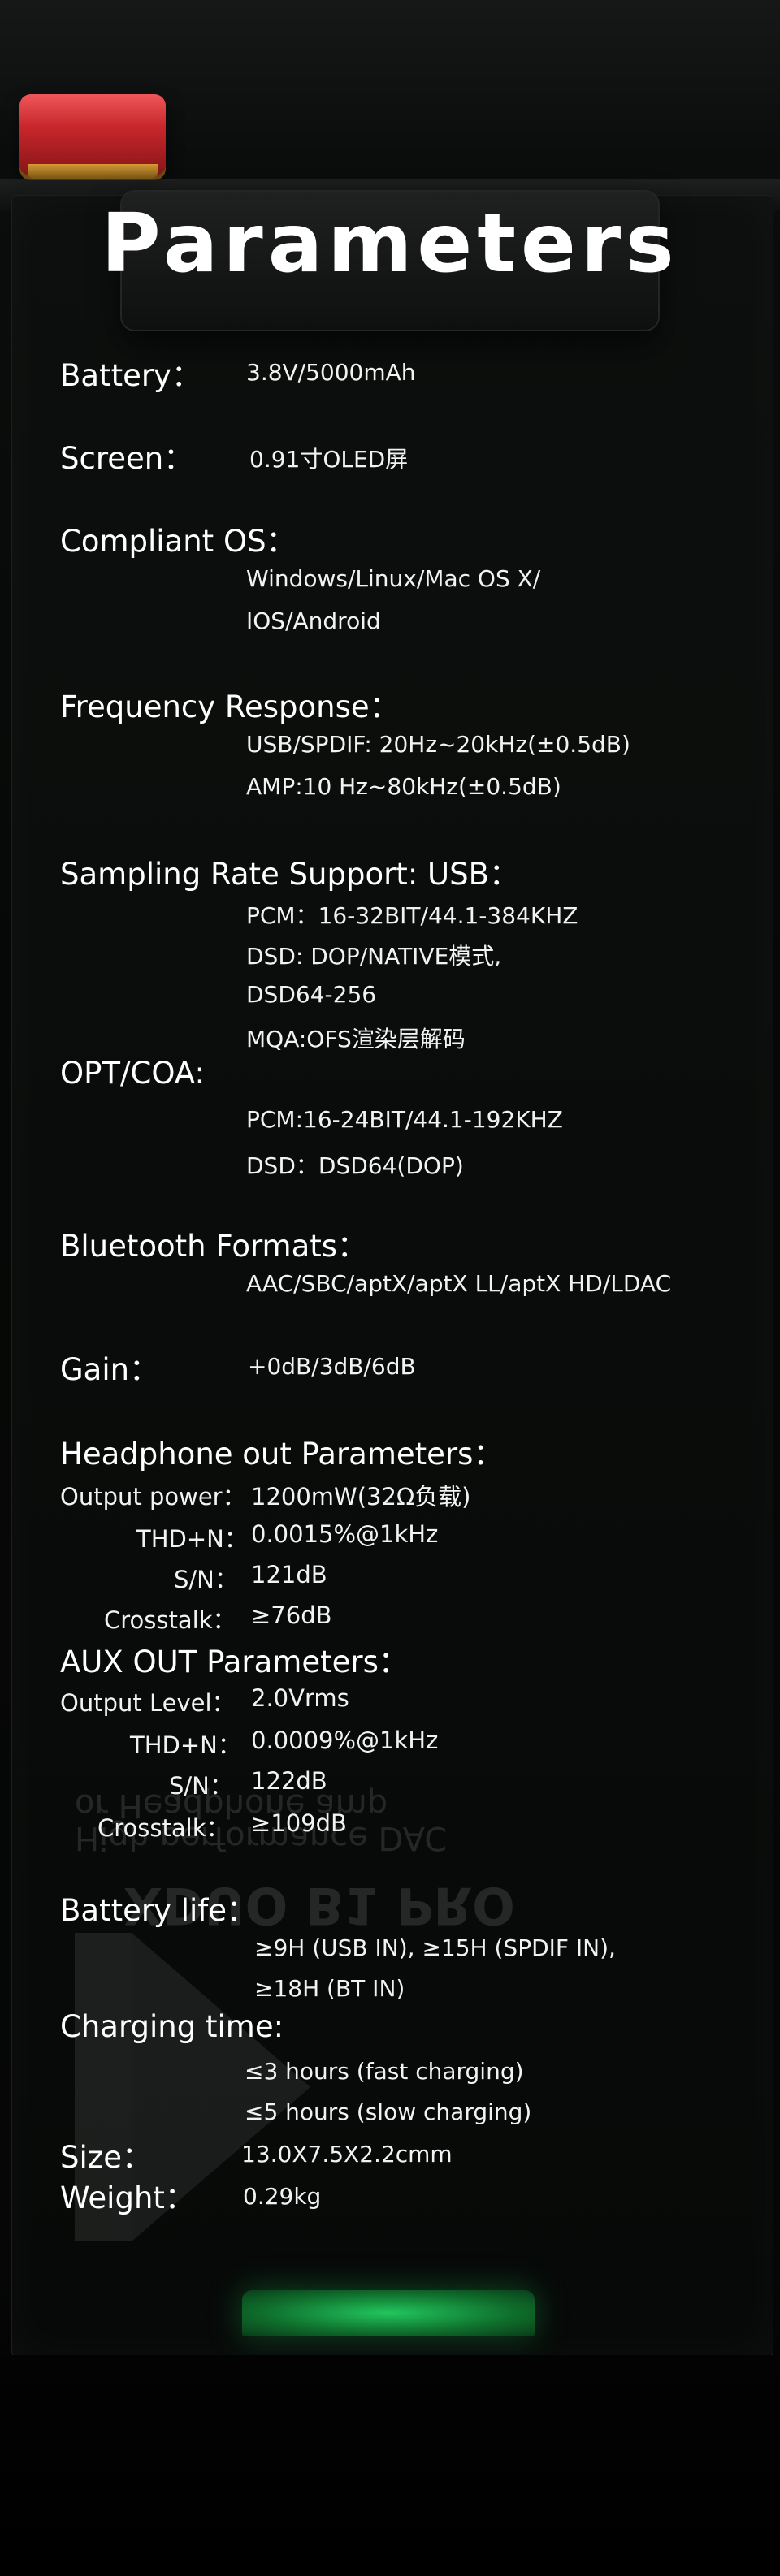  I want to click on bluetooth-value: AAC/SBC/aptX/aptX LL/aptX HD/LDAC, so click(459, 1283).